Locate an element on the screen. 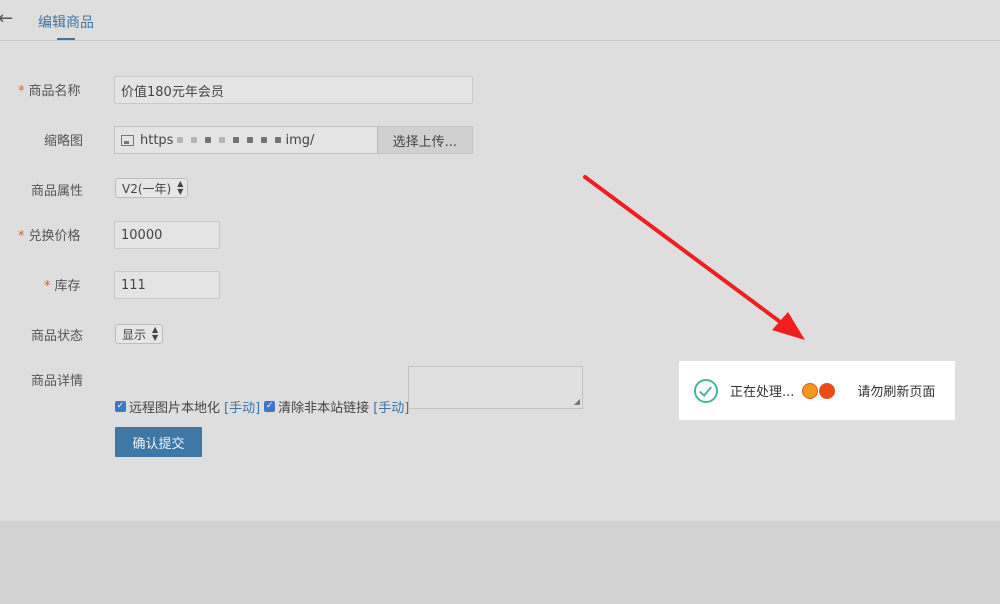  annotation-arrow is located at coordinates (694, 257).